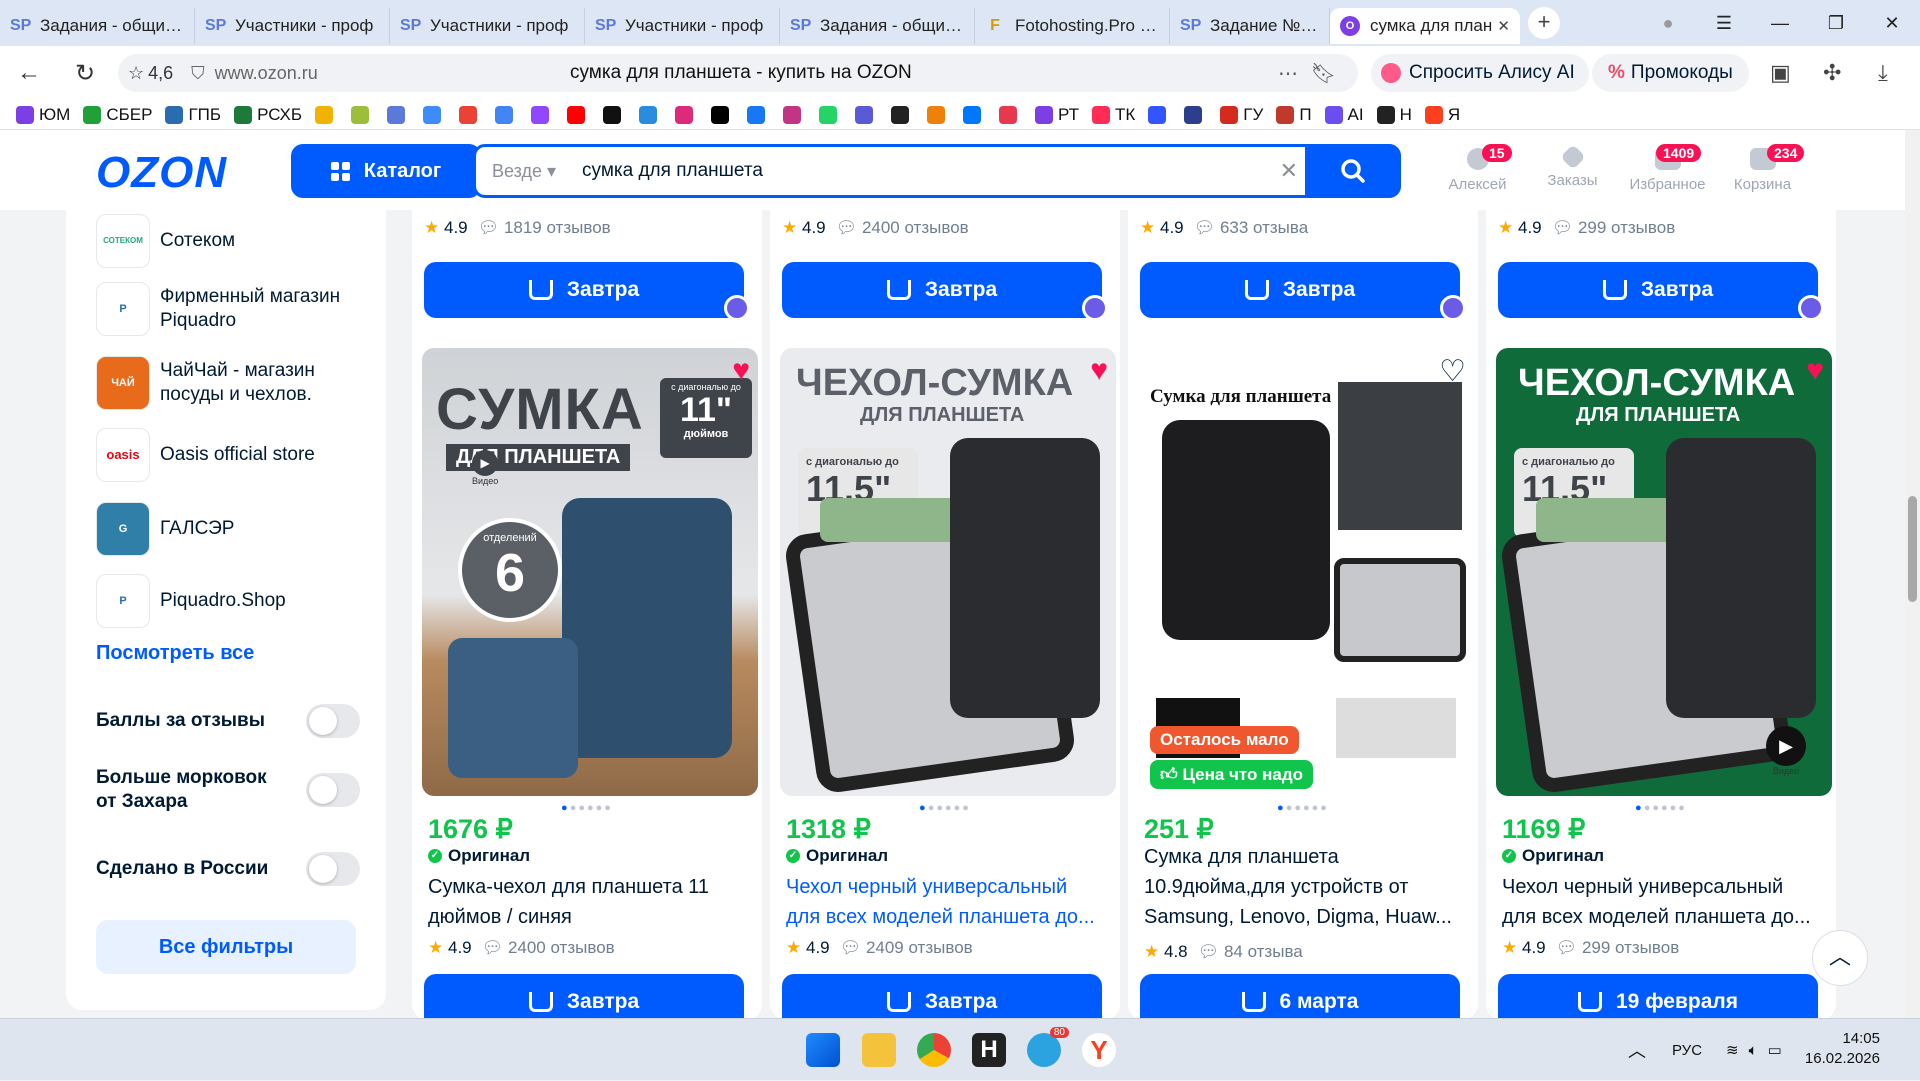  I want to click on browser-tab: SP Участники - проф, so click(487, 26).